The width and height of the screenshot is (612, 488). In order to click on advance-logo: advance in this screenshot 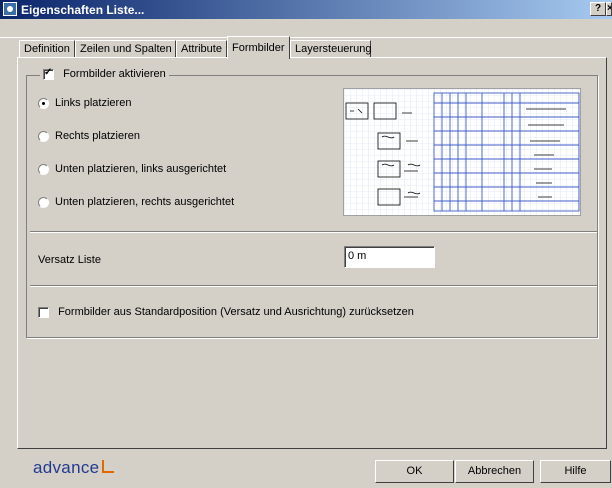, I will do `click(74, 468)`.